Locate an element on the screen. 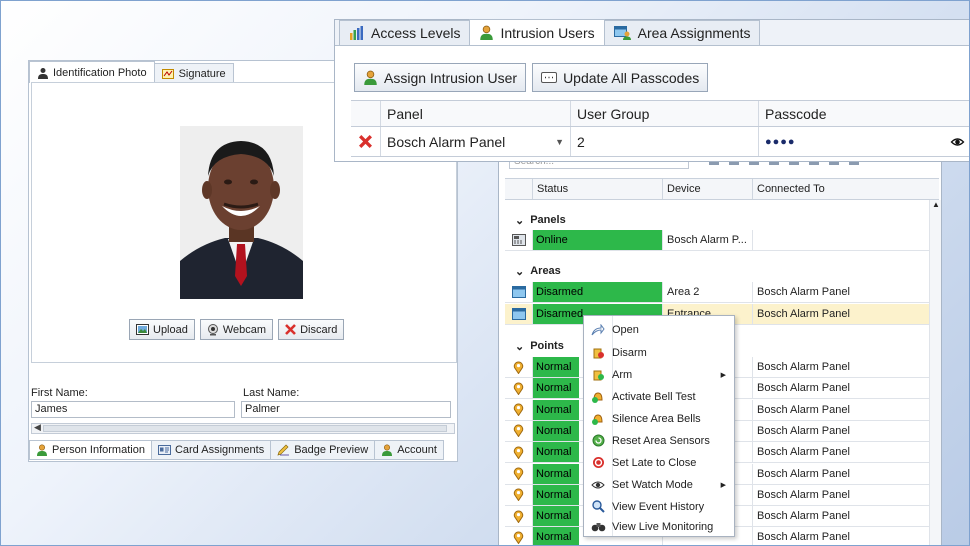  disarm-icon is located at coordinates (598, 353).